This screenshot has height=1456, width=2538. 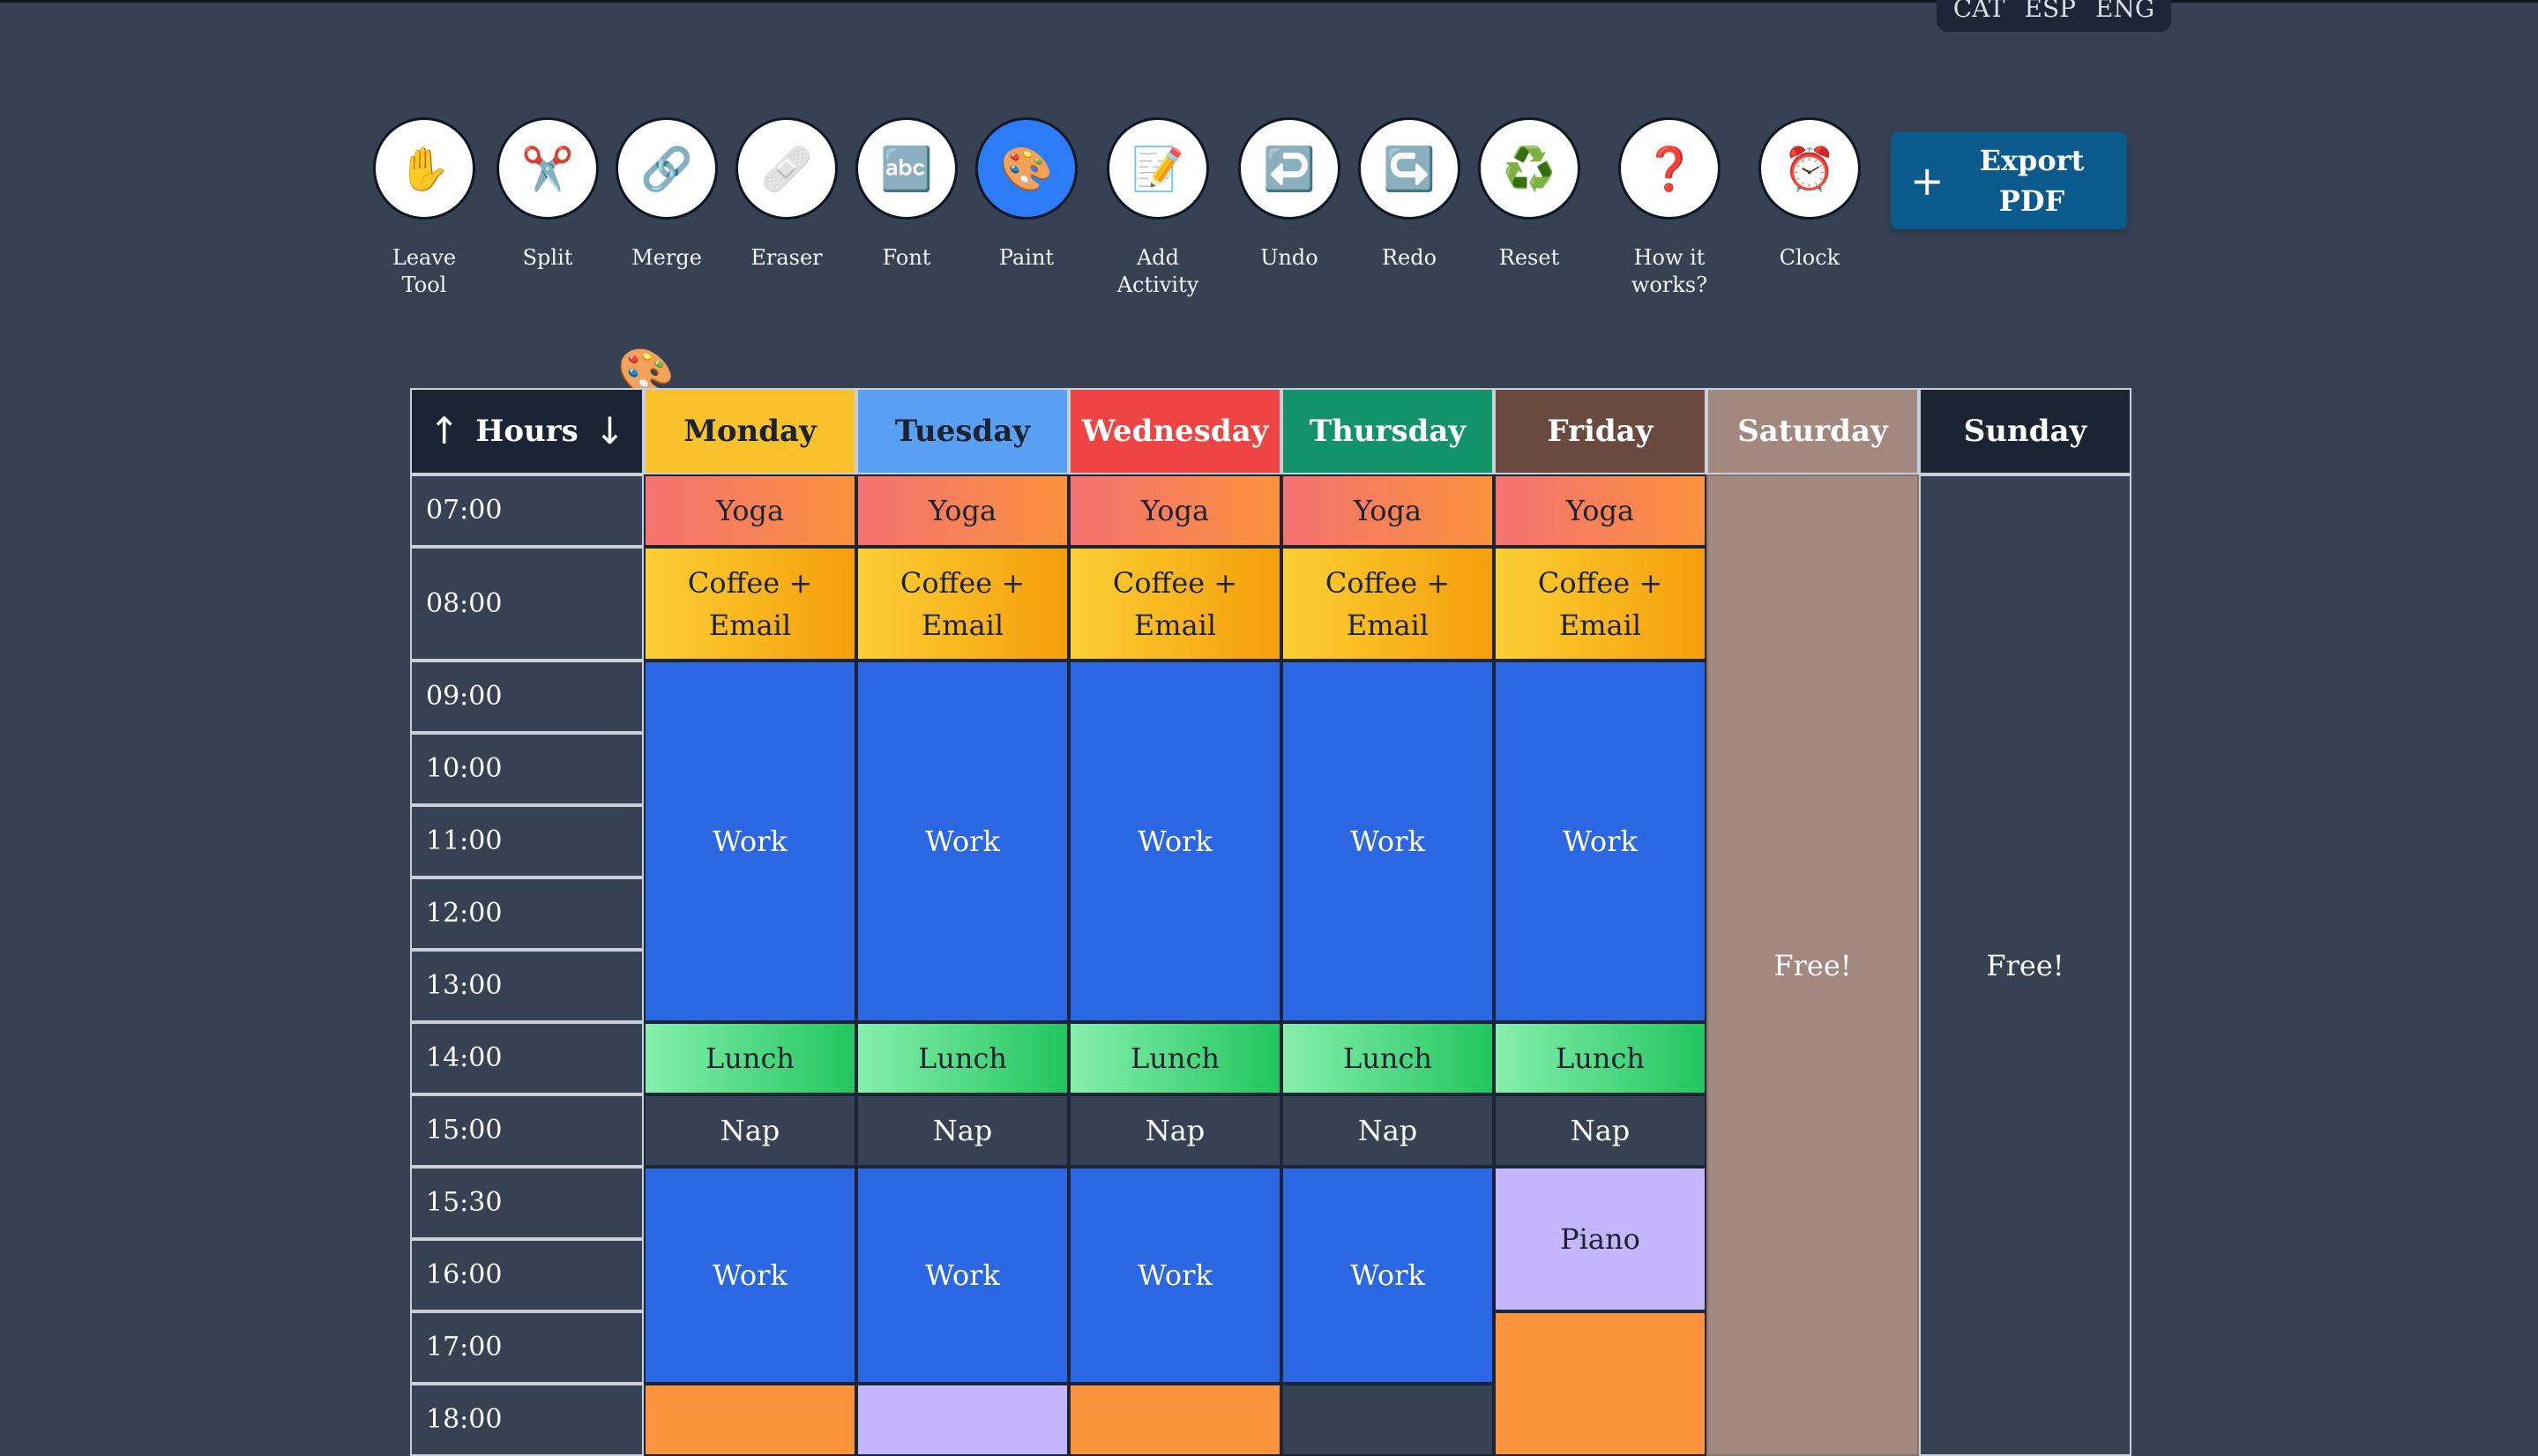 I want to click on help-label: How it works?, so click(x=1669, y=271).